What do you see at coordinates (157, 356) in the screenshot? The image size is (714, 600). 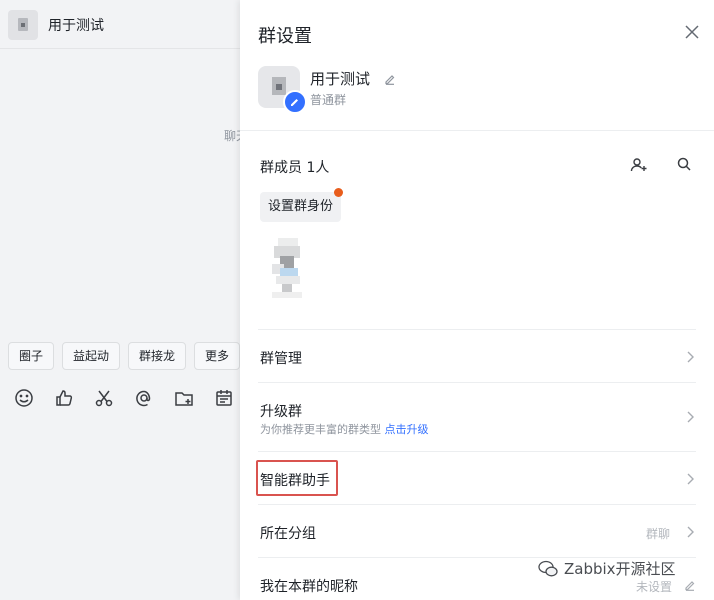 I see `quick-action-relay: 群接龙` at bounding box center [157, 356].